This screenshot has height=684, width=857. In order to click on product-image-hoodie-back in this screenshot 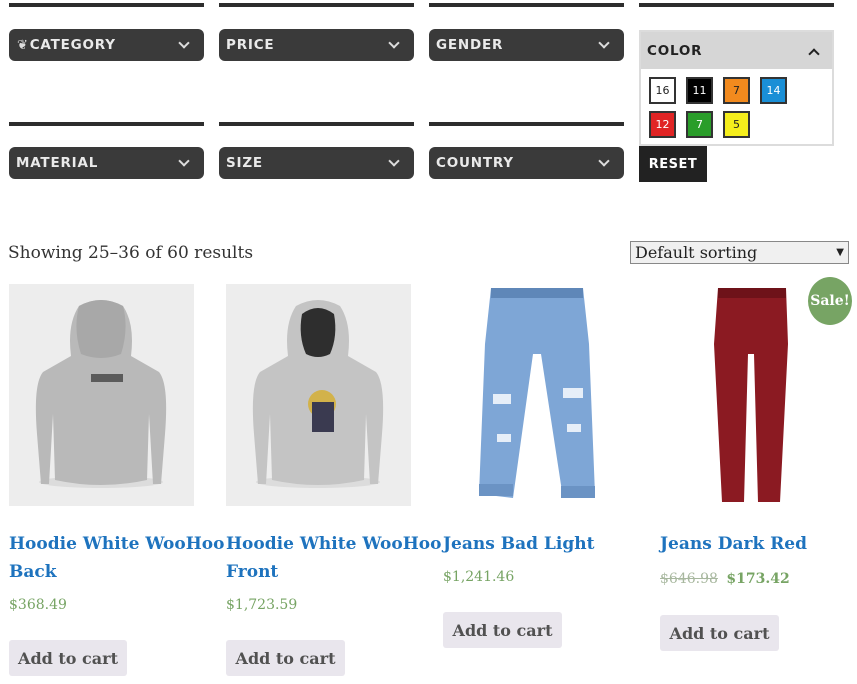, I will do `click(101, 395)`.